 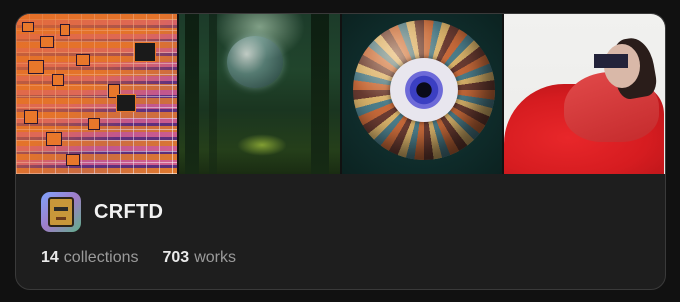 What do you see at coordinates (259, 94) in the screenshot?
I see `thumbnail-forest` at bounding box center [259, 94].